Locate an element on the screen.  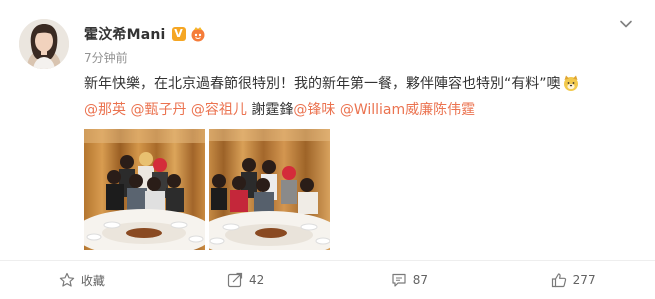
mentions-line: @那英 @甄子丹 @容祖儿 謝霆鋒@锋味 @William威廉陈伟霆 is located at coordinates (364, 110).